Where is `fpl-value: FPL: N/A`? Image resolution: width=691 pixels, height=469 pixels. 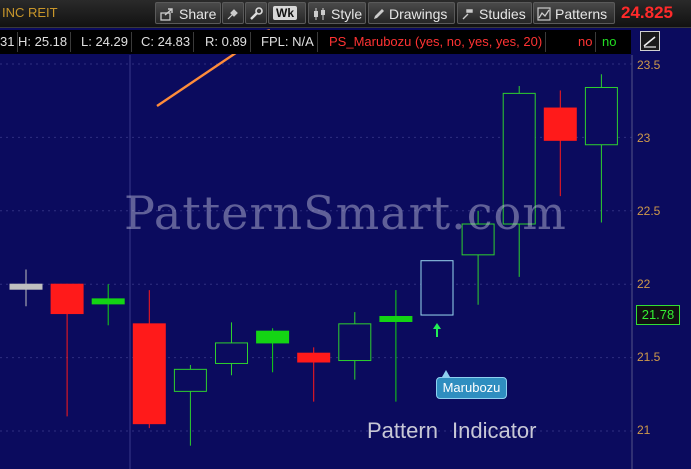 fpl-value: FPL: N/A is located at coordinates (289, 42).